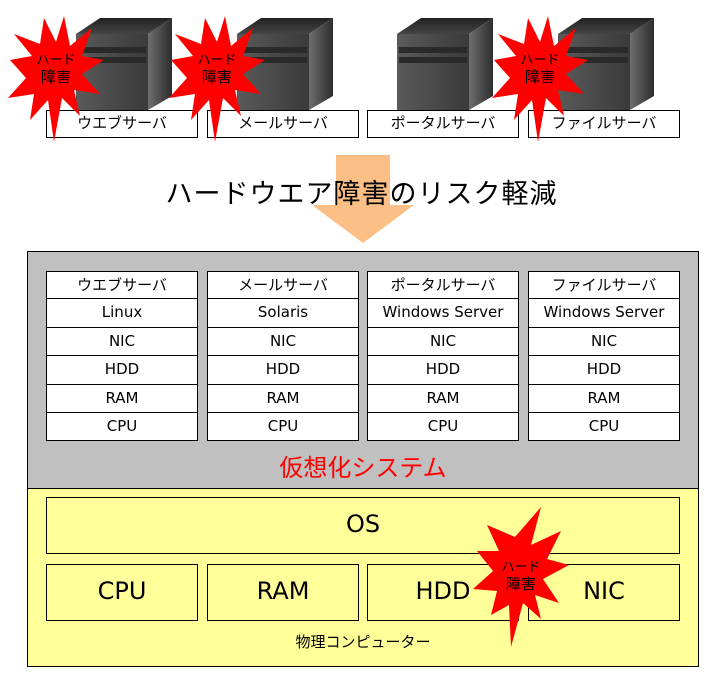 The image size is (723, 675). I want to click on hardware-ram: RAM, so click(283, 592).